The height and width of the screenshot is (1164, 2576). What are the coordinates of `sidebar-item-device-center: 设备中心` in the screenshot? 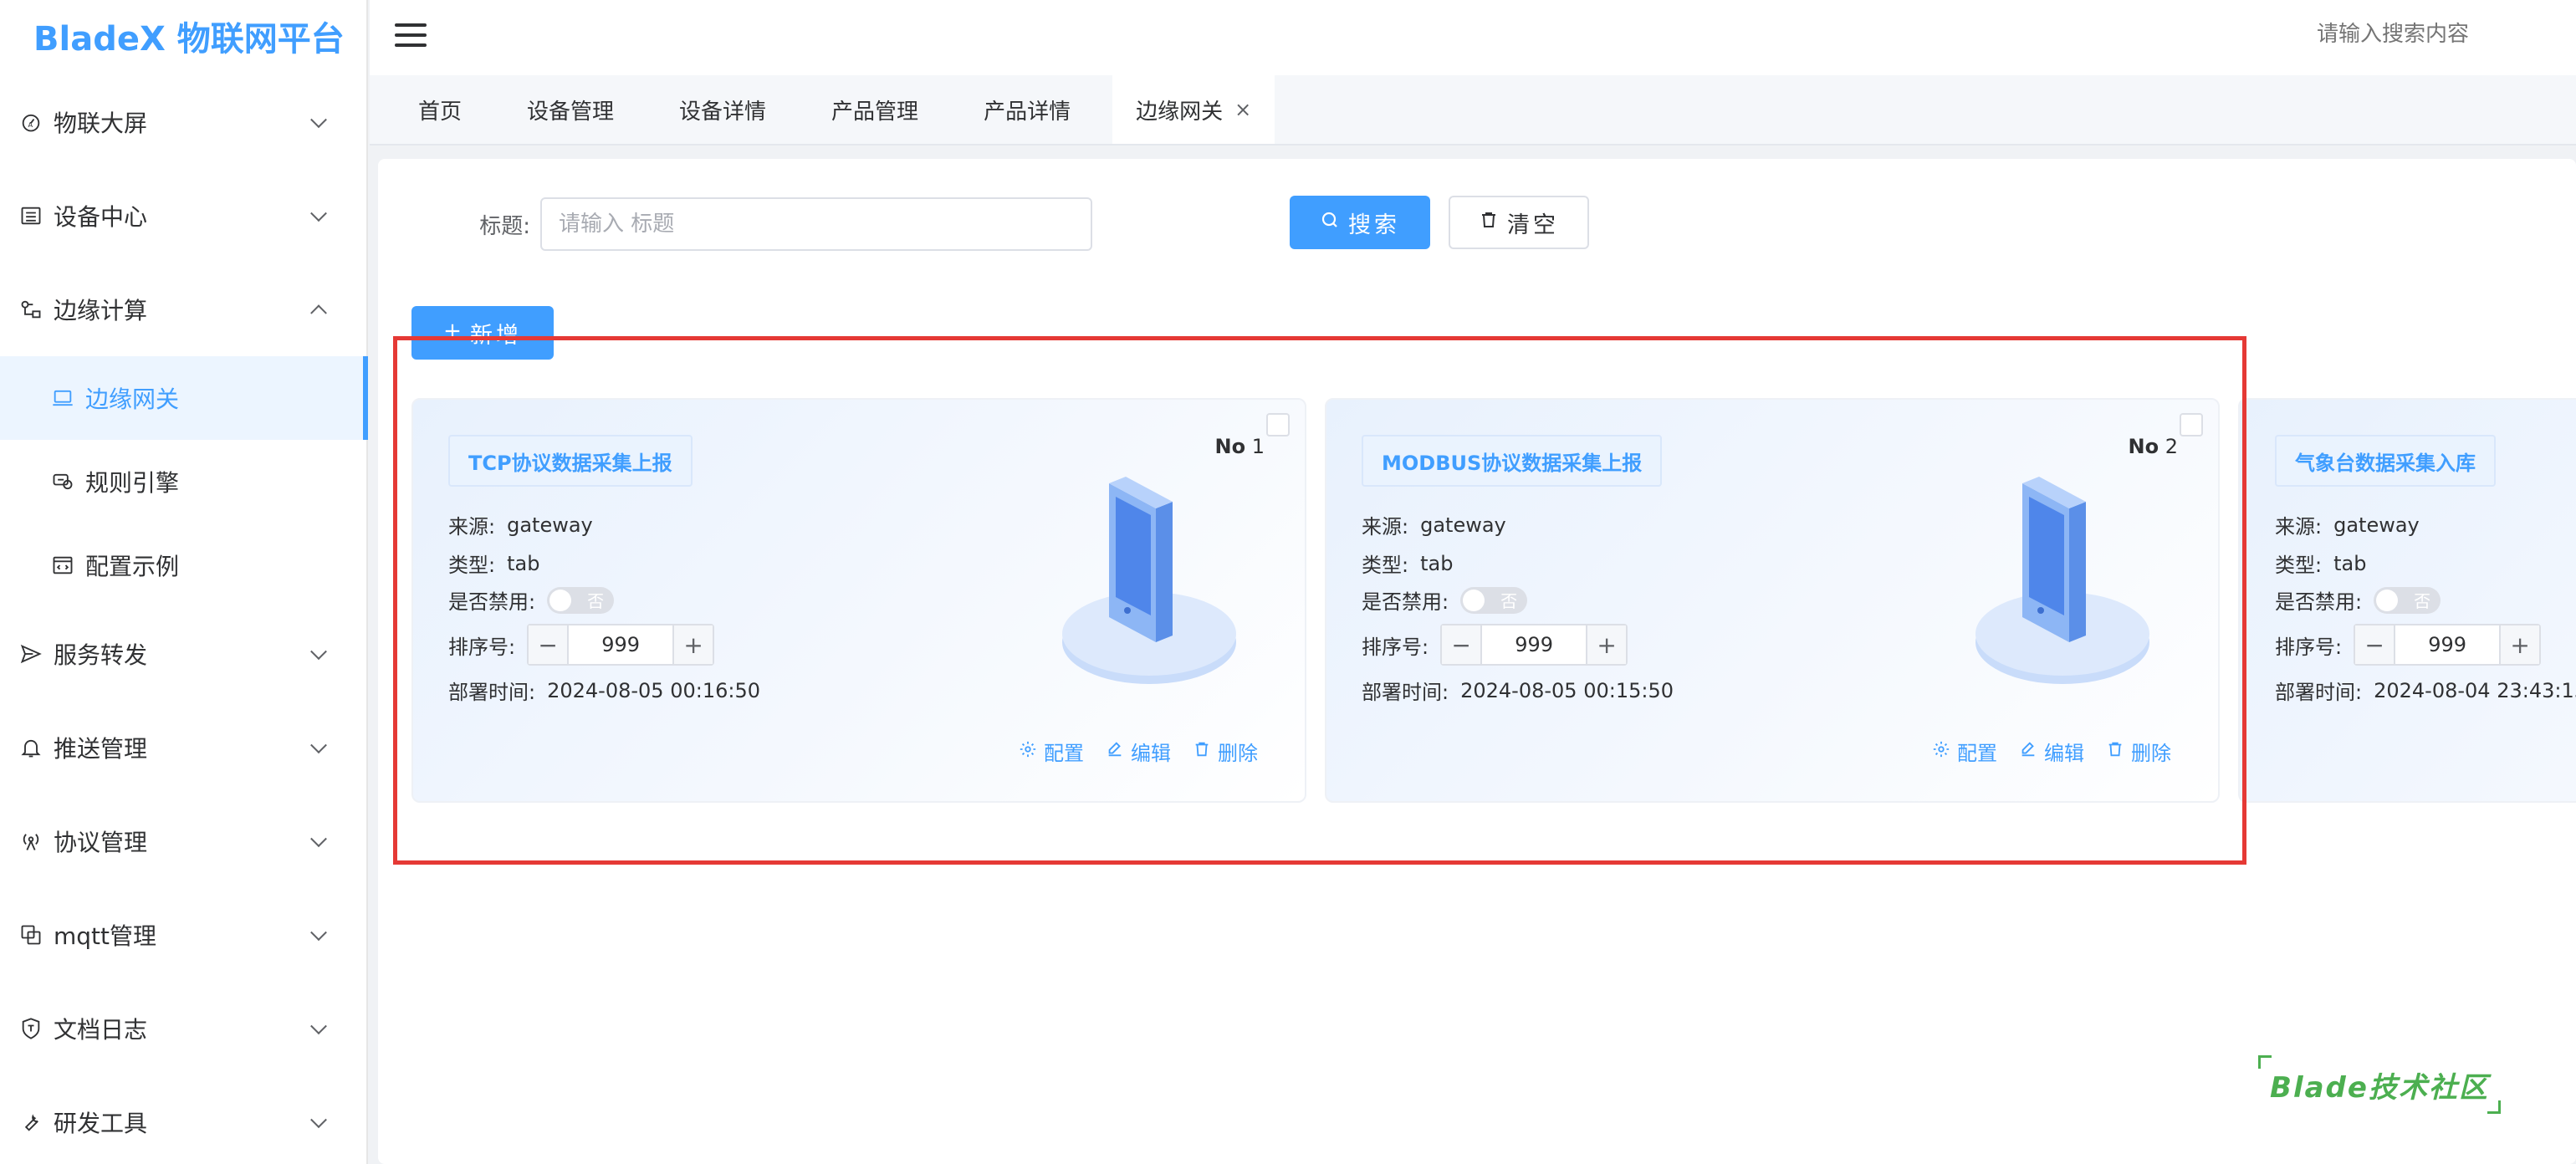 It's located at (184, 216).